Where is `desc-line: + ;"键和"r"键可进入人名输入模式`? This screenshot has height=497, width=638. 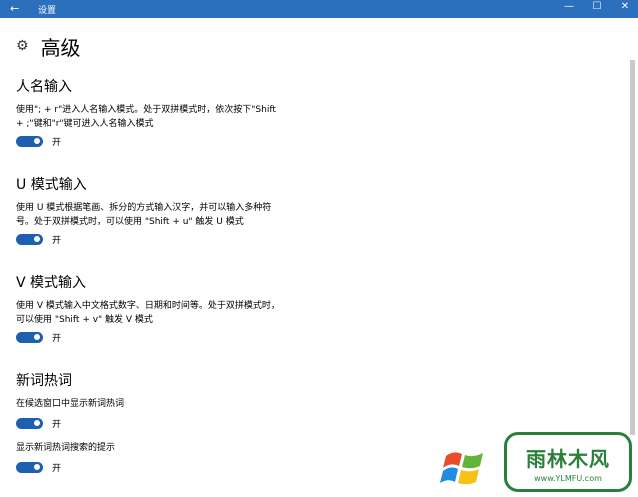 desc-line: + ;"键和"r"键可进入人名输入模式 is located at coordinates (85, 124).